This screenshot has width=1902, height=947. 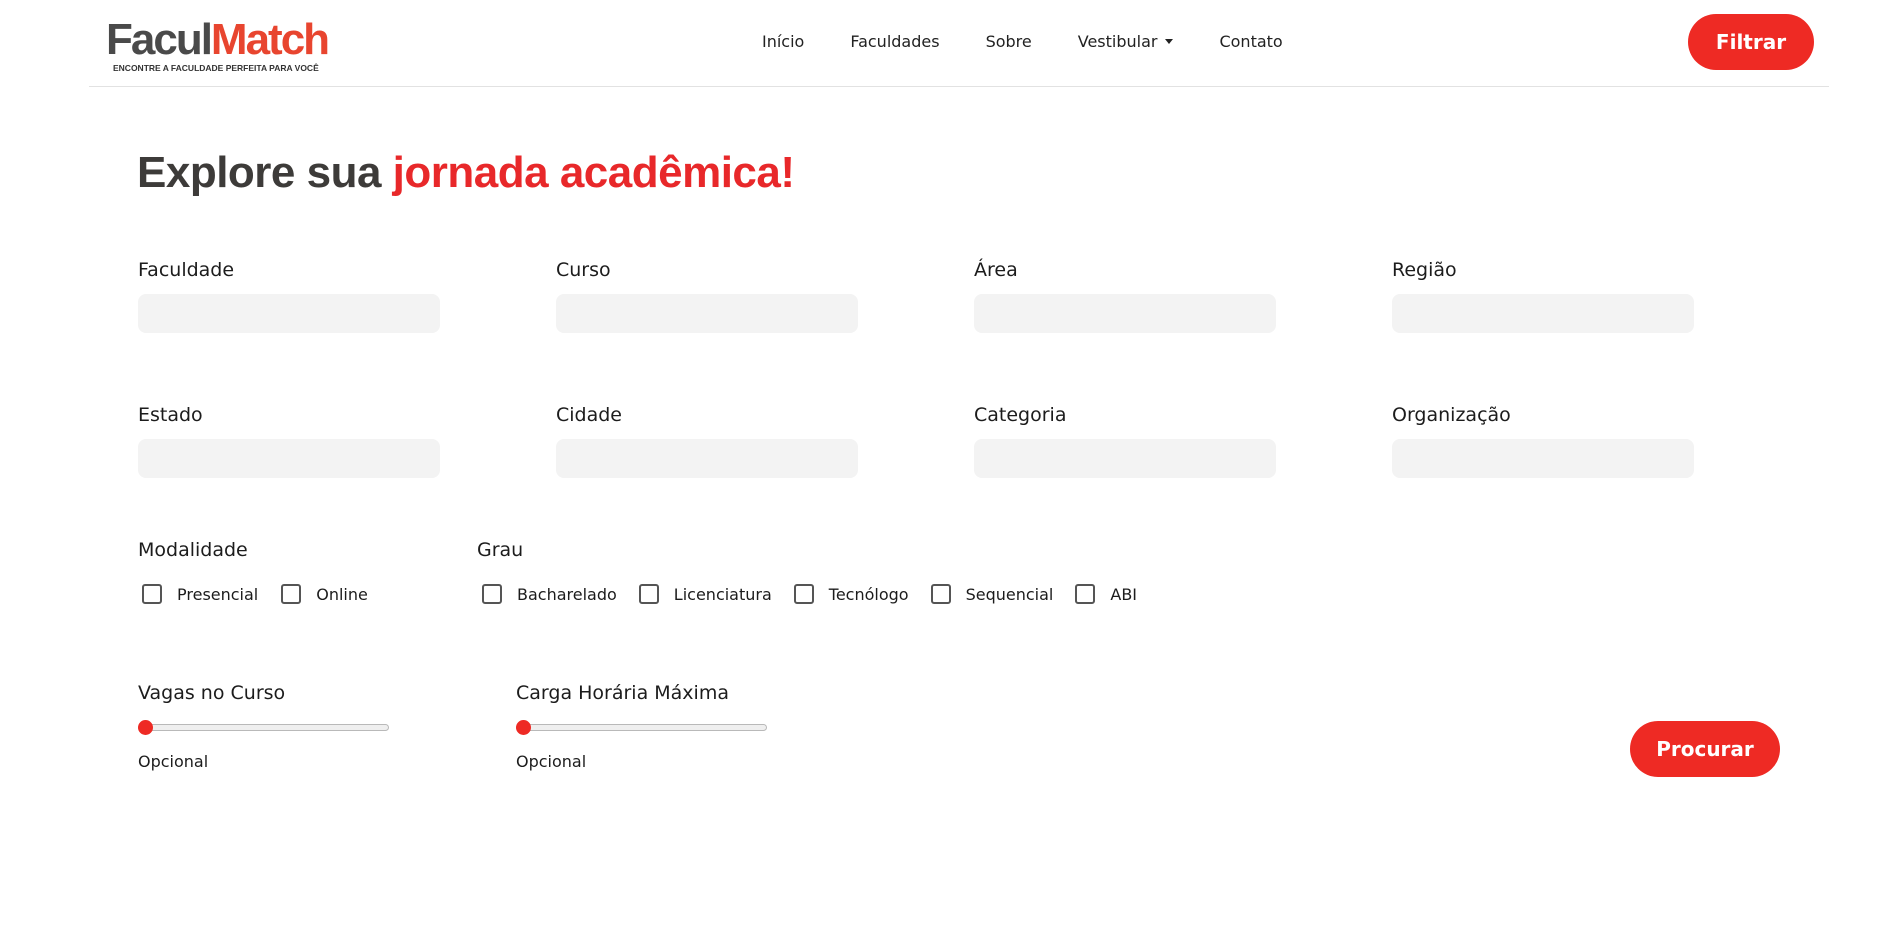 I want to click on faculdade-label: Faculdade, so click(x=186, y=270).